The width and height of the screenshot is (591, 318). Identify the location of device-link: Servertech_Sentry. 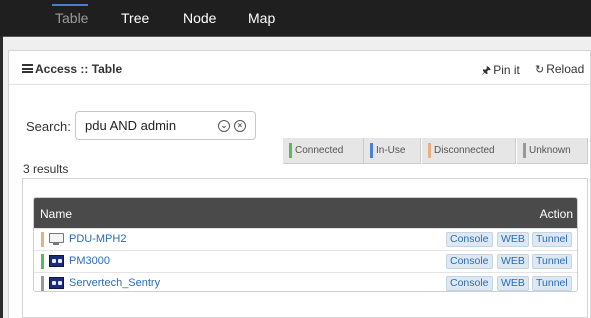
(114, 283).